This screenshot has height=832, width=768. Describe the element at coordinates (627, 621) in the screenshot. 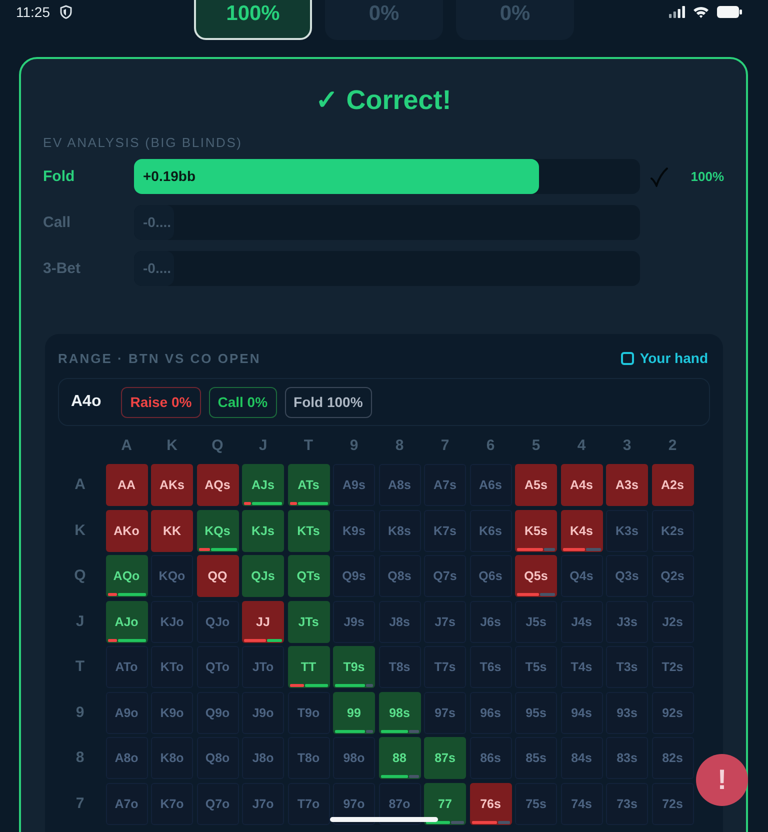

I see `hand-label: J3s` at that location.